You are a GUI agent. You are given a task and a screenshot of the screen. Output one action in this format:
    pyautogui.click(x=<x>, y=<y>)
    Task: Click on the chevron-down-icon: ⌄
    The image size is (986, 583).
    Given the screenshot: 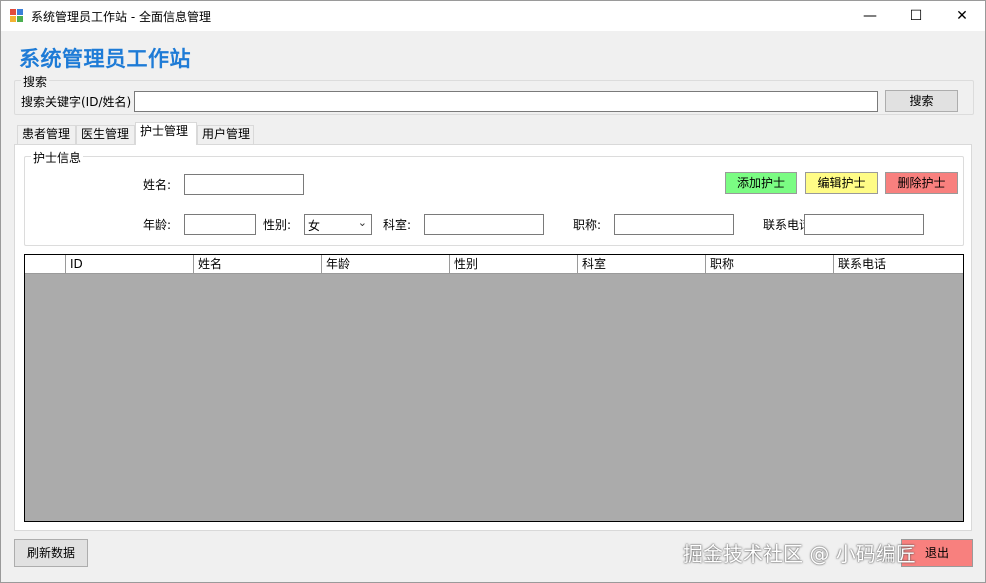 What is the action you would take?
    pyautogui.click(x=362, y=222)
    